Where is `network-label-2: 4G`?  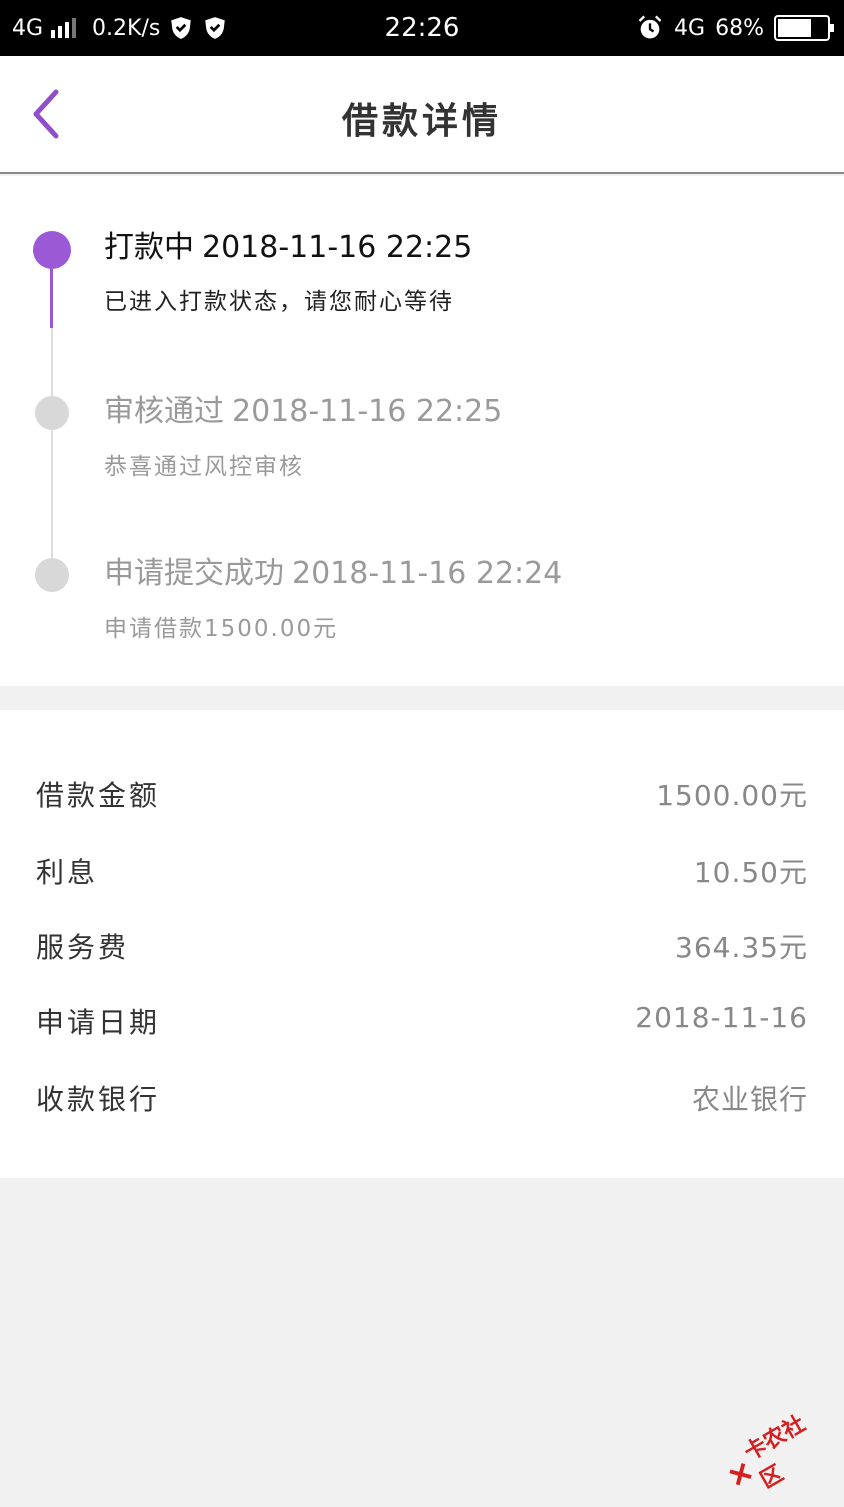 network-label-2: 4G is located at coordinates (689, 28).